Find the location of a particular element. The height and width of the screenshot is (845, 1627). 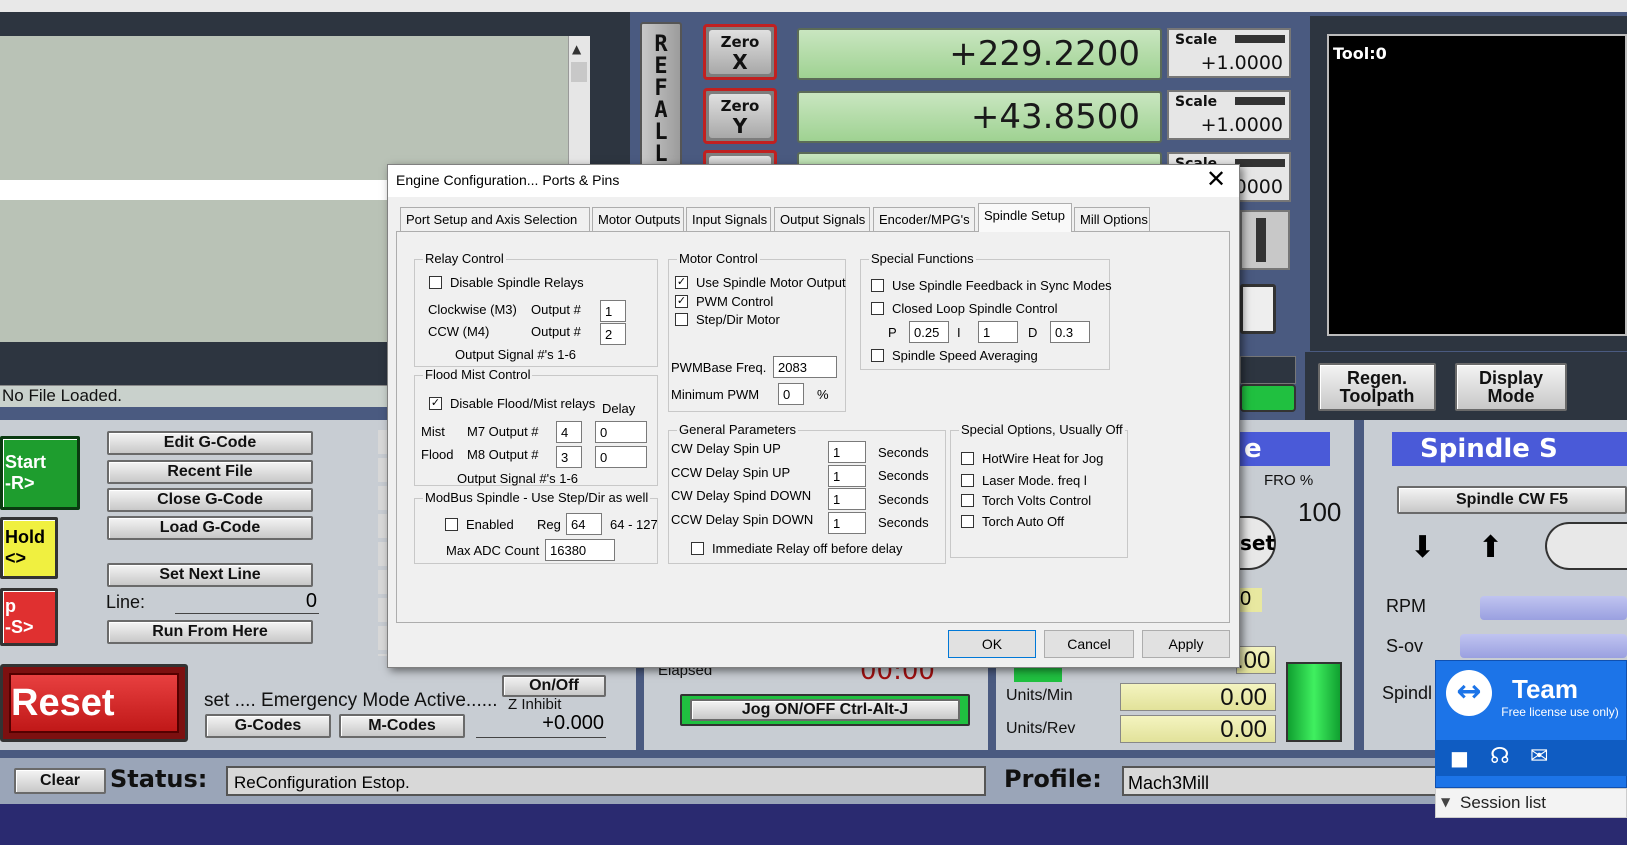

spindle-reset-partial is located at coordinates (1586, 546).